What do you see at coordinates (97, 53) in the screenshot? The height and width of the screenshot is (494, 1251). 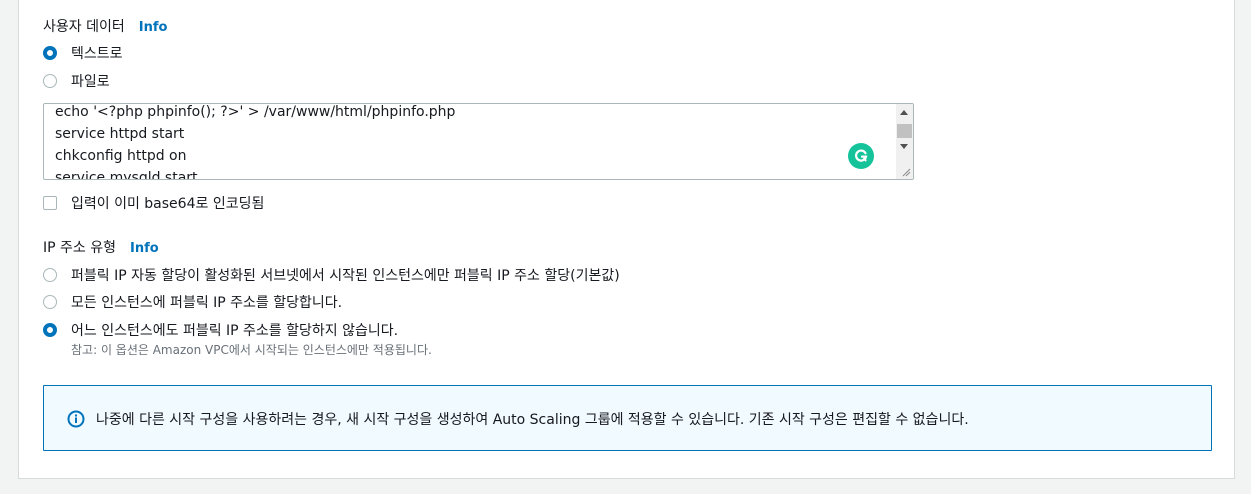 I see `radio-as-text-label: 텍스트로` at bounding box center [97, 53].